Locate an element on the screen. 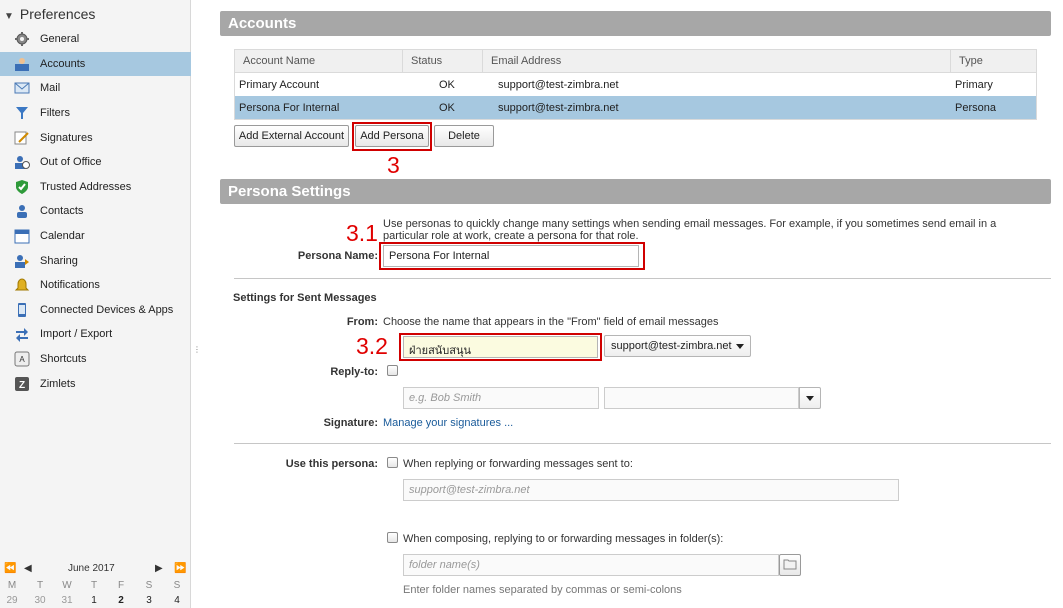 The image size is (1063, 608). add-persona-button: Add Persona is located at coordinates (392, 136).